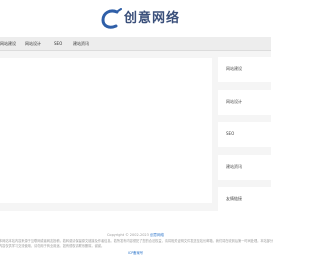  What do you see at coordinates (230, 133) in the screenshot?
I see `sidebar-item-label: SEO` at bounding box center [230, 133].